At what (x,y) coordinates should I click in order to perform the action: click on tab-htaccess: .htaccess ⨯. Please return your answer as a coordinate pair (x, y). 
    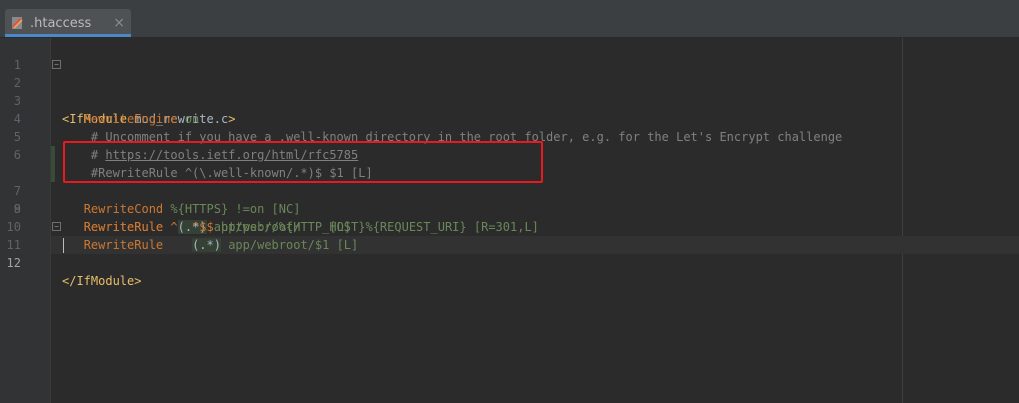
    Looking at the image, I should click on (68, 23).